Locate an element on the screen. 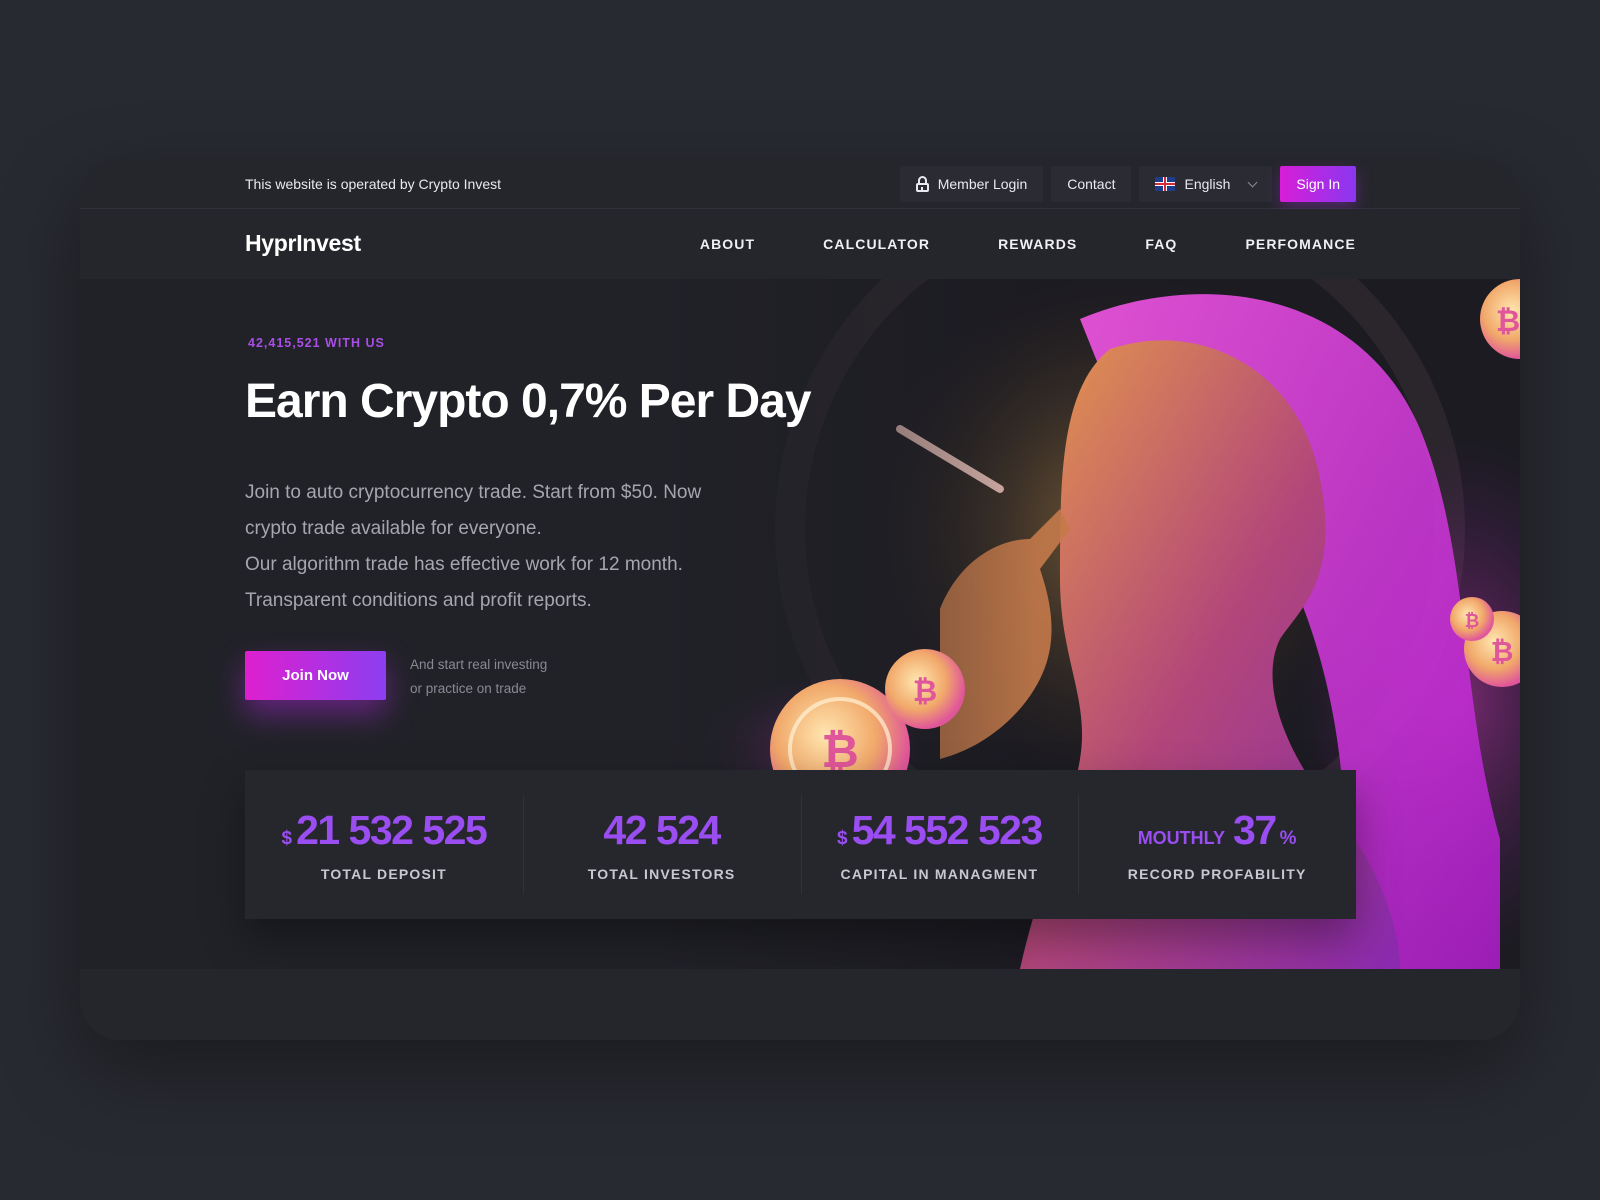  stat-prefix: MOUTHLY is located at coordinates (1181, 838).